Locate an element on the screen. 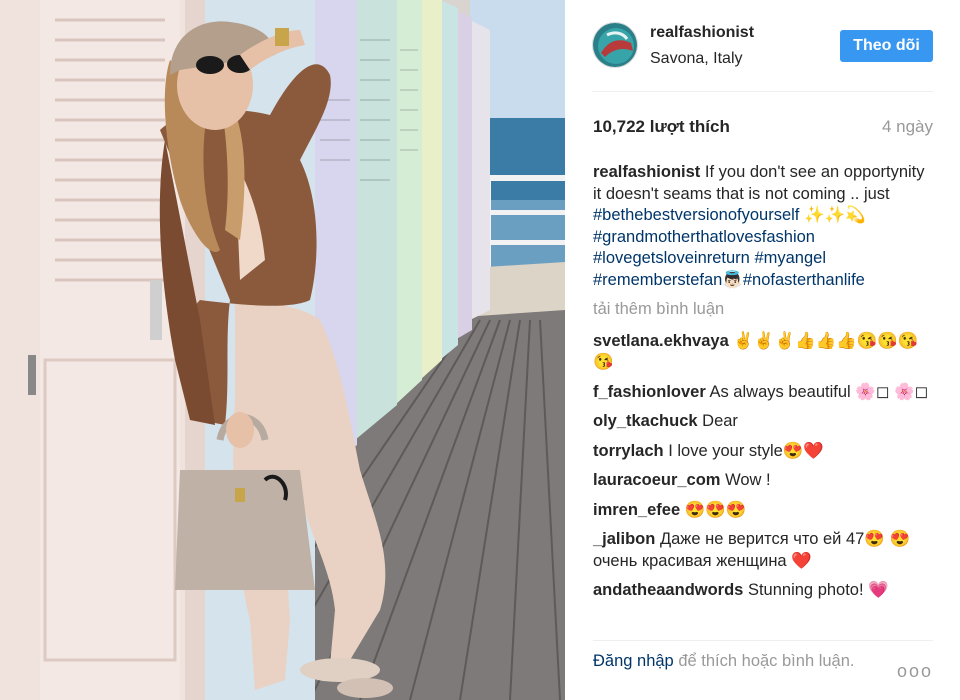  hashtag: #myangel is located at coordinates (790, 258).